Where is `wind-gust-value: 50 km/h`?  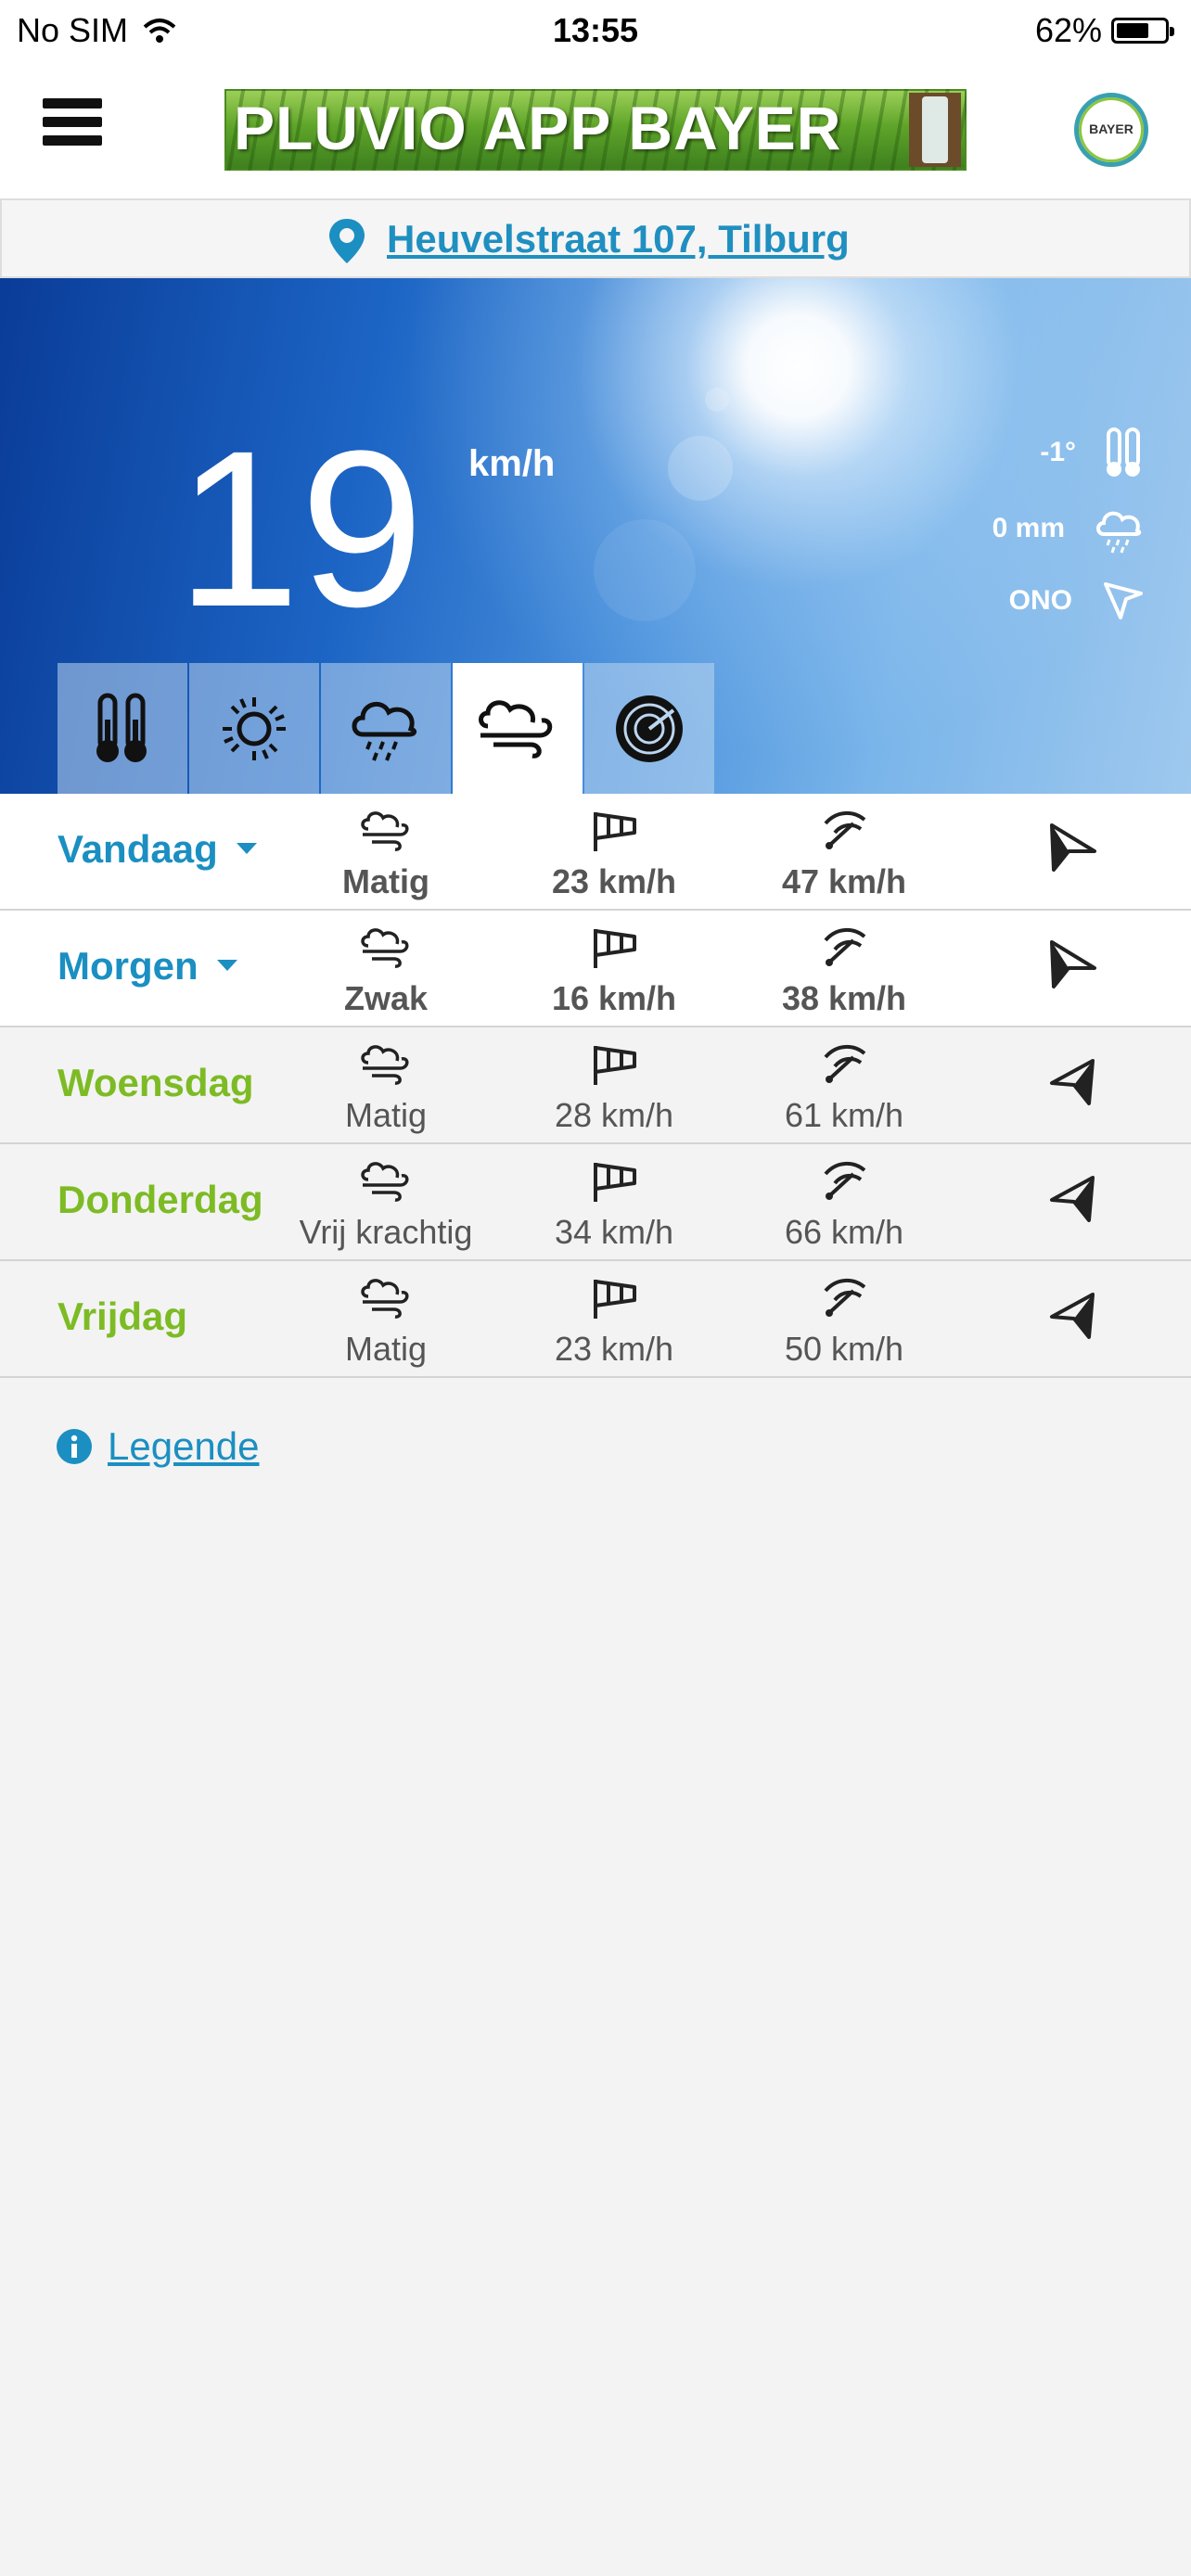
wind-gust-value: 50 km/h is located at coordinates (844, 1349).